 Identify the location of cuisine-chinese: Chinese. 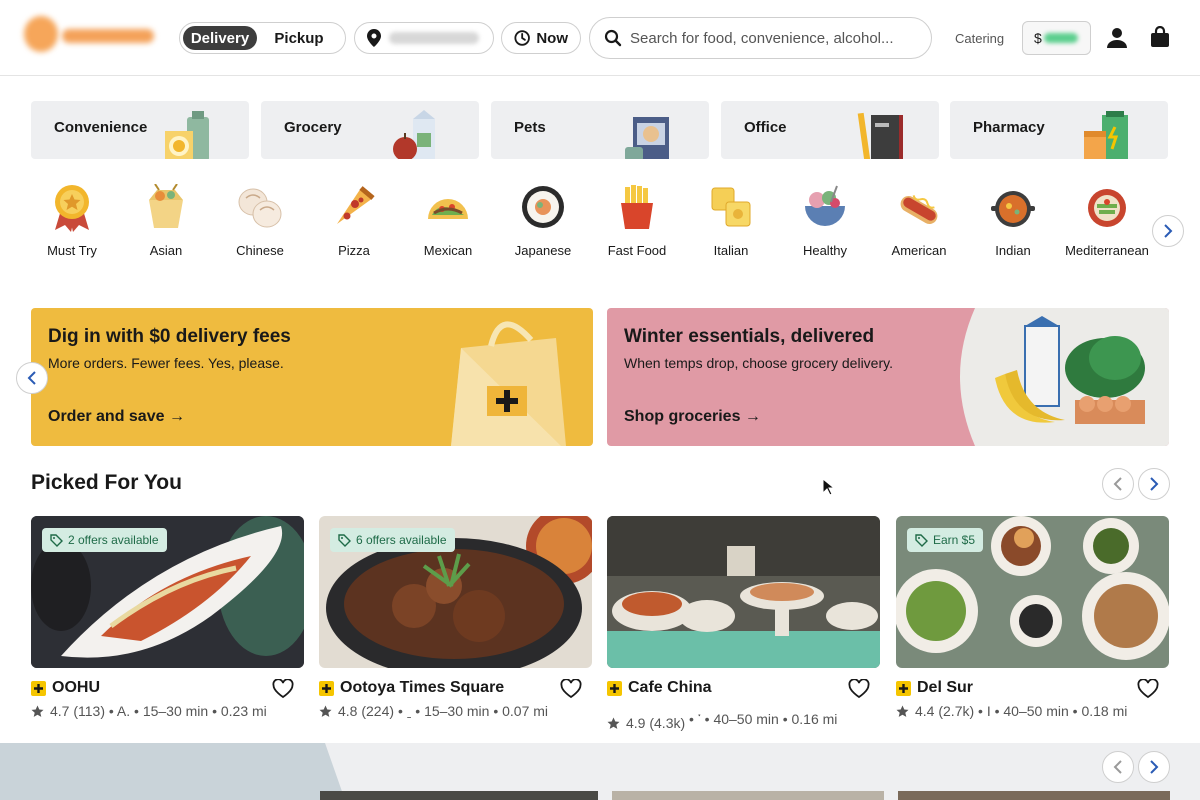
(260, 222).